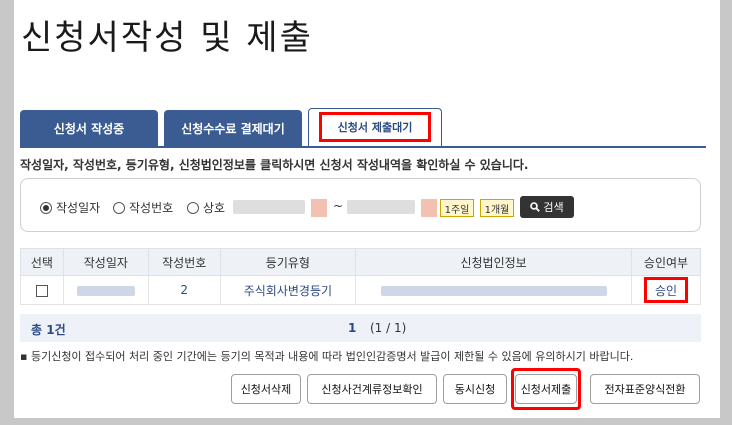  Describe the element at coordinates (288, 262) in the screenshot. I see `header-type: 등기유형` at that location.